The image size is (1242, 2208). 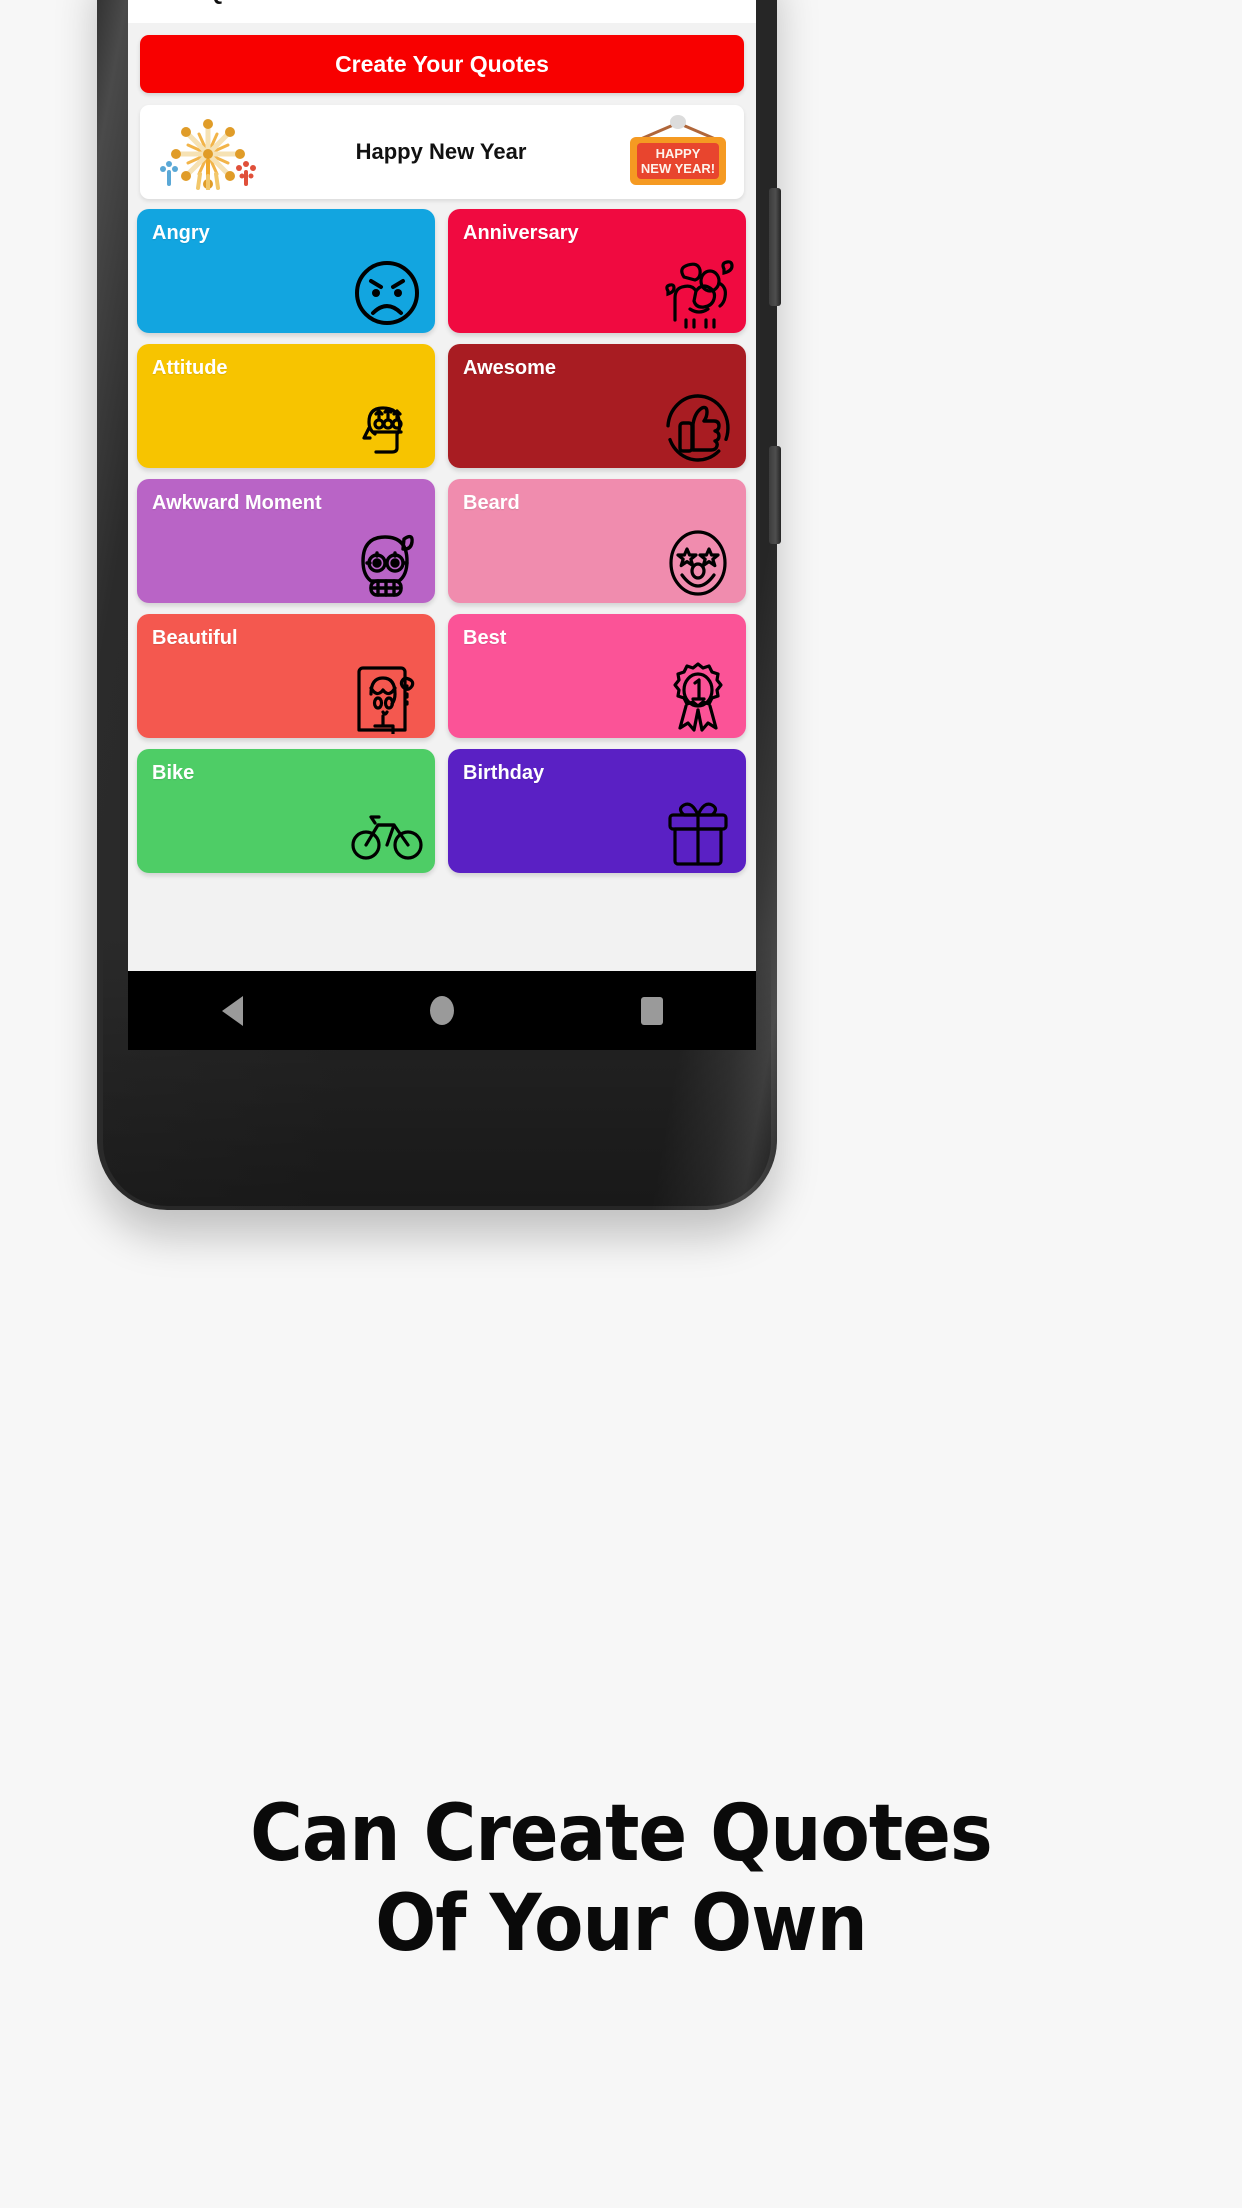 I want to click on happy-new-year-banner: Happy New Year HAPPY NEW YEAR!, so click(x=442, y=152).